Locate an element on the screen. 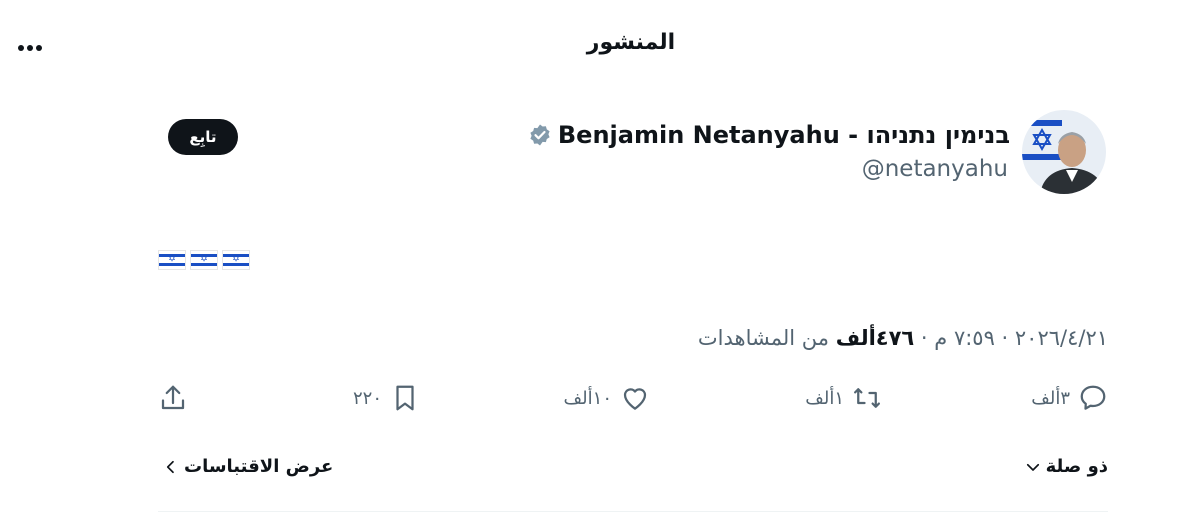  repost-button: ١ألف is located at coordinates (843, 398).